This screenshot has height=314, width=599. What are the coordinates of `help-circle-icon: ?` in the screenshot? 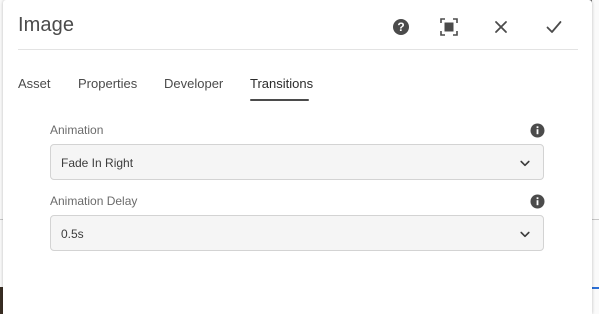 It's located at (401, 27).